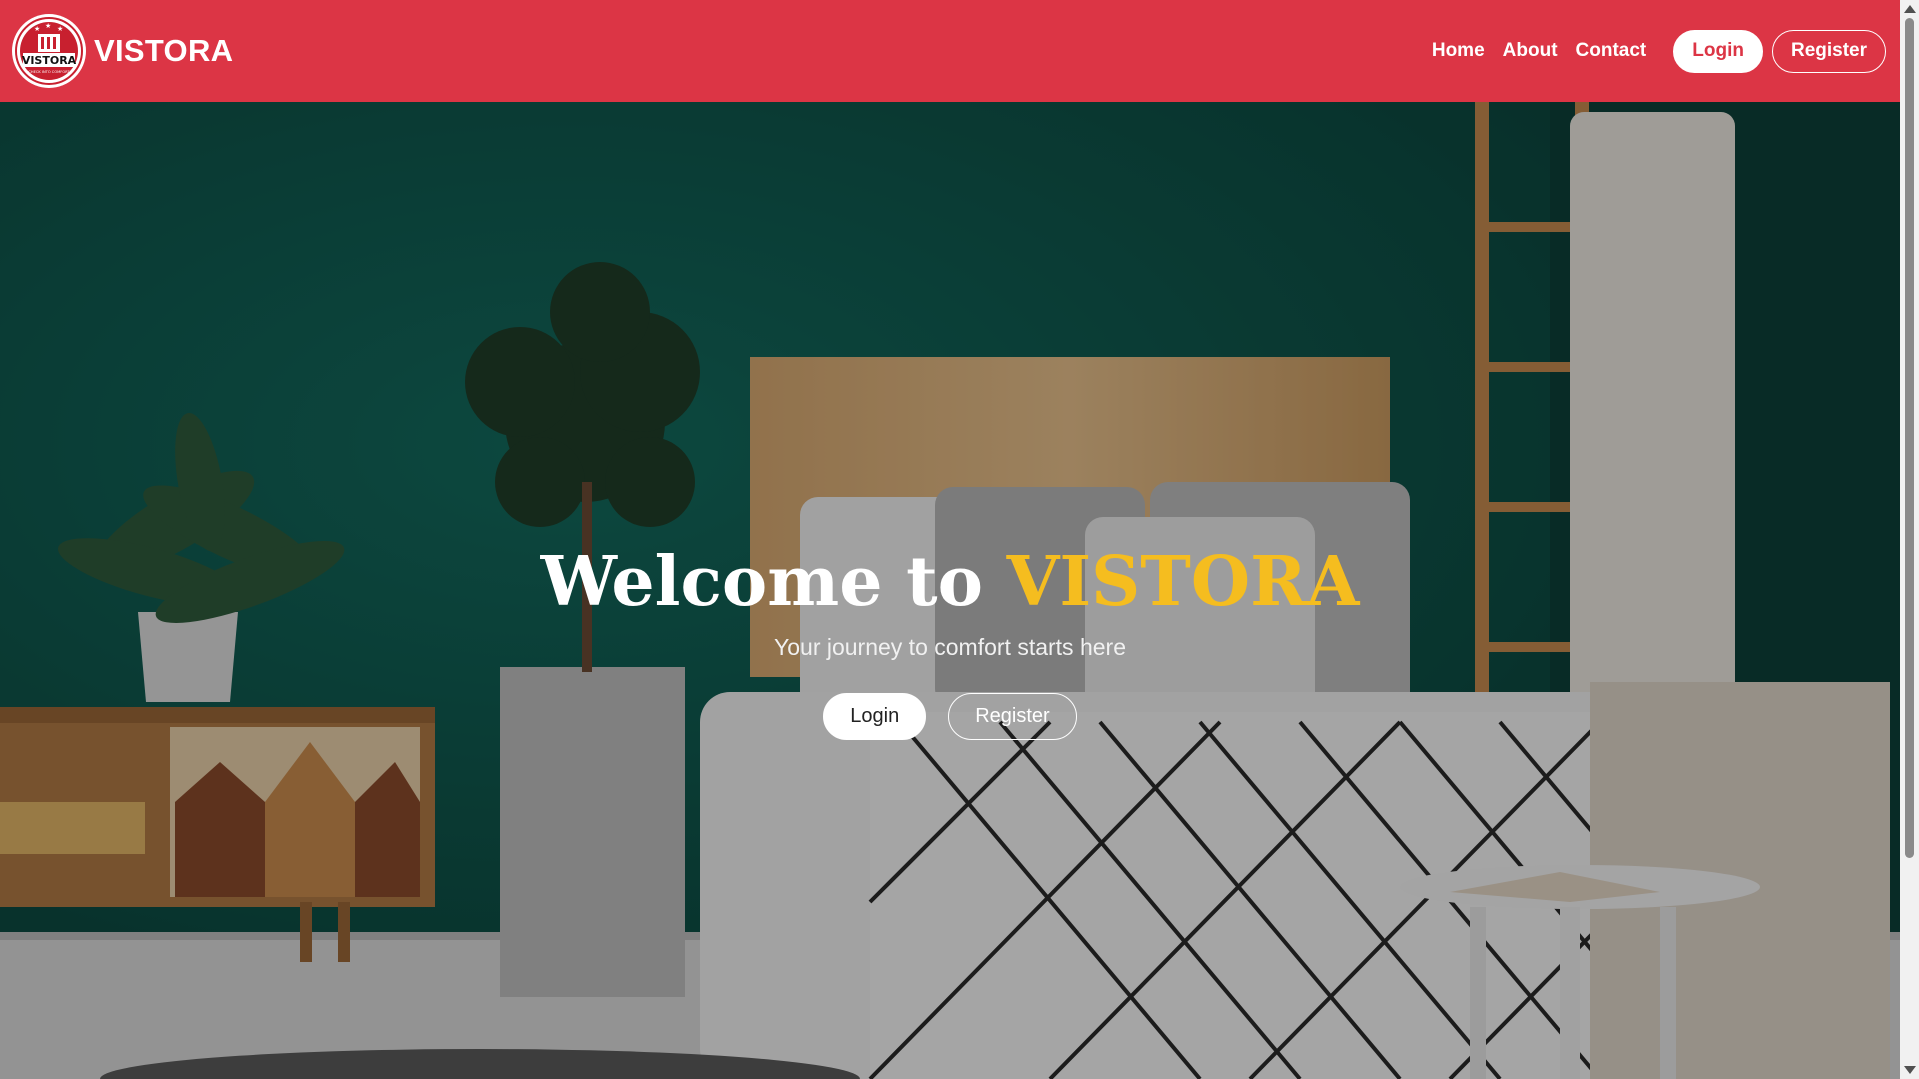 This screenshot has height=1079, width=1919. I want to click on hero-register-button: Register, so click(1012, 716).